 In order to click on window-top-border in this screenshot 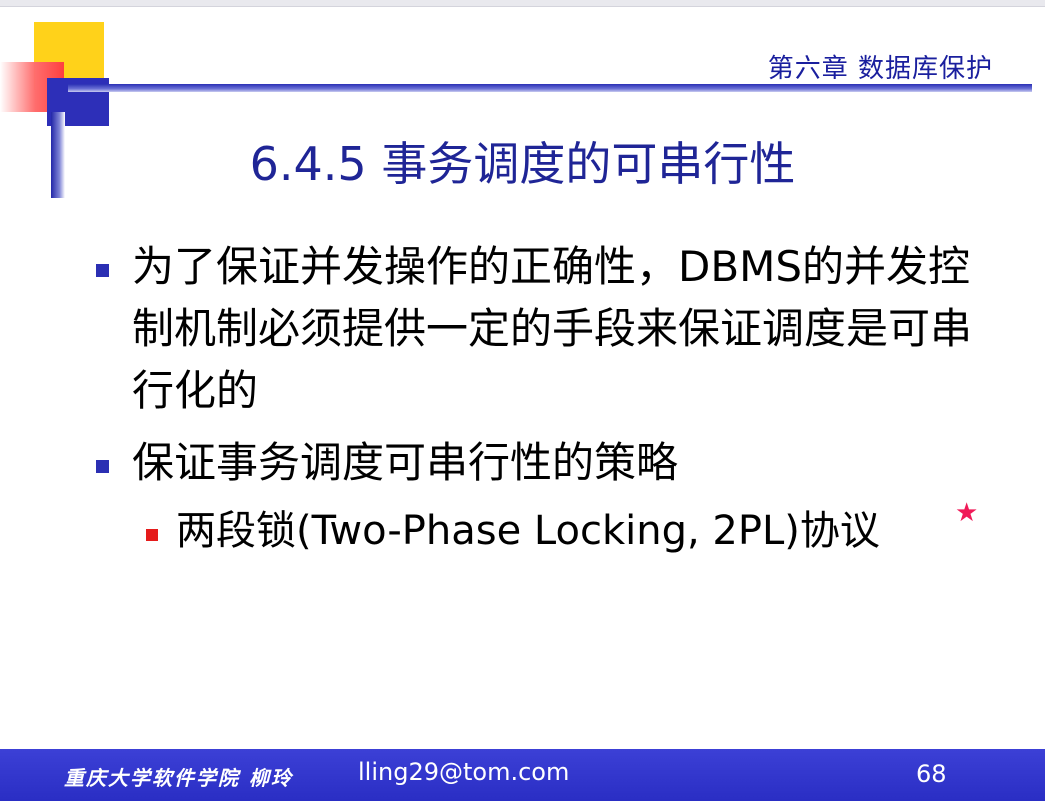, I will do `click(522, 3)`.